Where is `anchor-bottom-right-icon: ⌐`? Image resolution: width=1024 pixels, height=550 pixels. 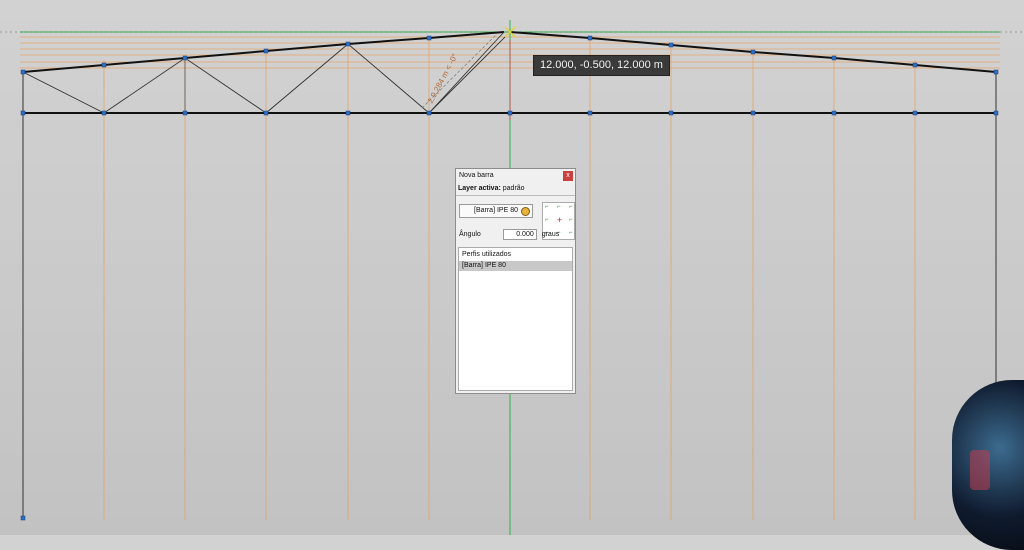
anchor-bottom-right-icon: ⌐ is located at coordinates (571, 233).